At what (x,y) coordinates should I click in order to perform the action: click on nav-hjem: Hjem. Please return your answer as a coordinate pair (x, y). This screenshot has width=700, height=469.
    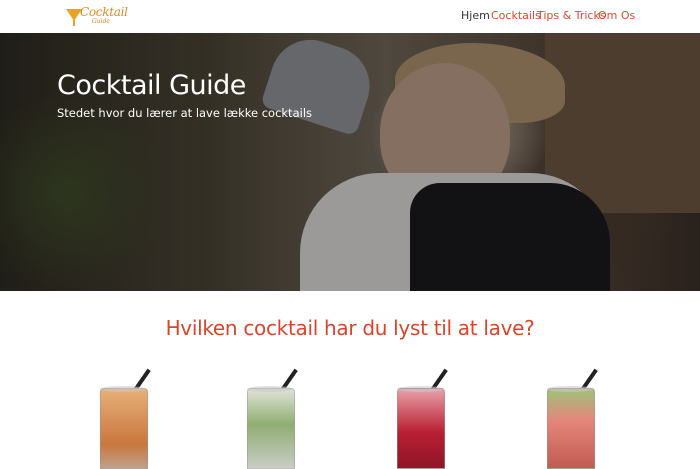
    Looking at the image, I should click on (475, 15).